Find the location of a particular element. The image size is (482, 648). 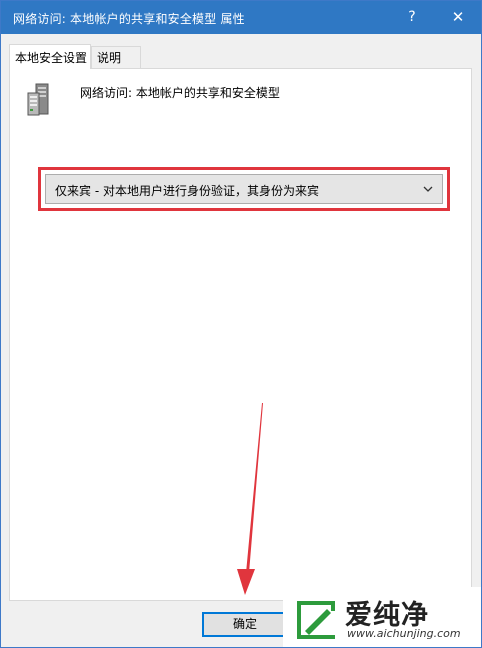

chevron-down-icon is located at coordinates (428, 189).